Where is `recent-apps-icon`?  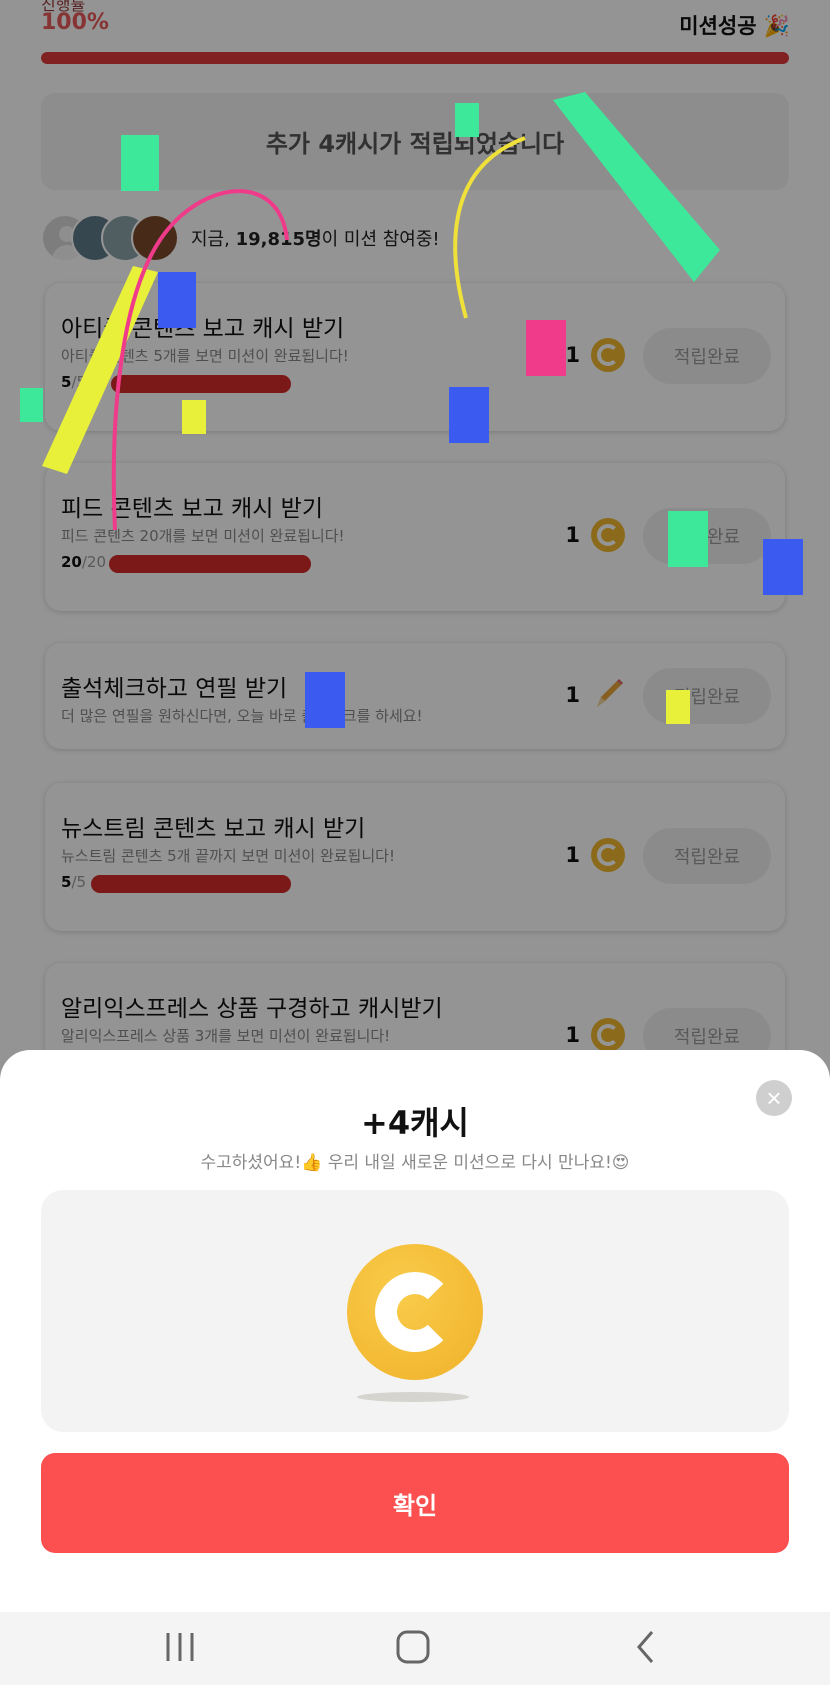
recent-apps-icon is located at coordinates (180, 1647).